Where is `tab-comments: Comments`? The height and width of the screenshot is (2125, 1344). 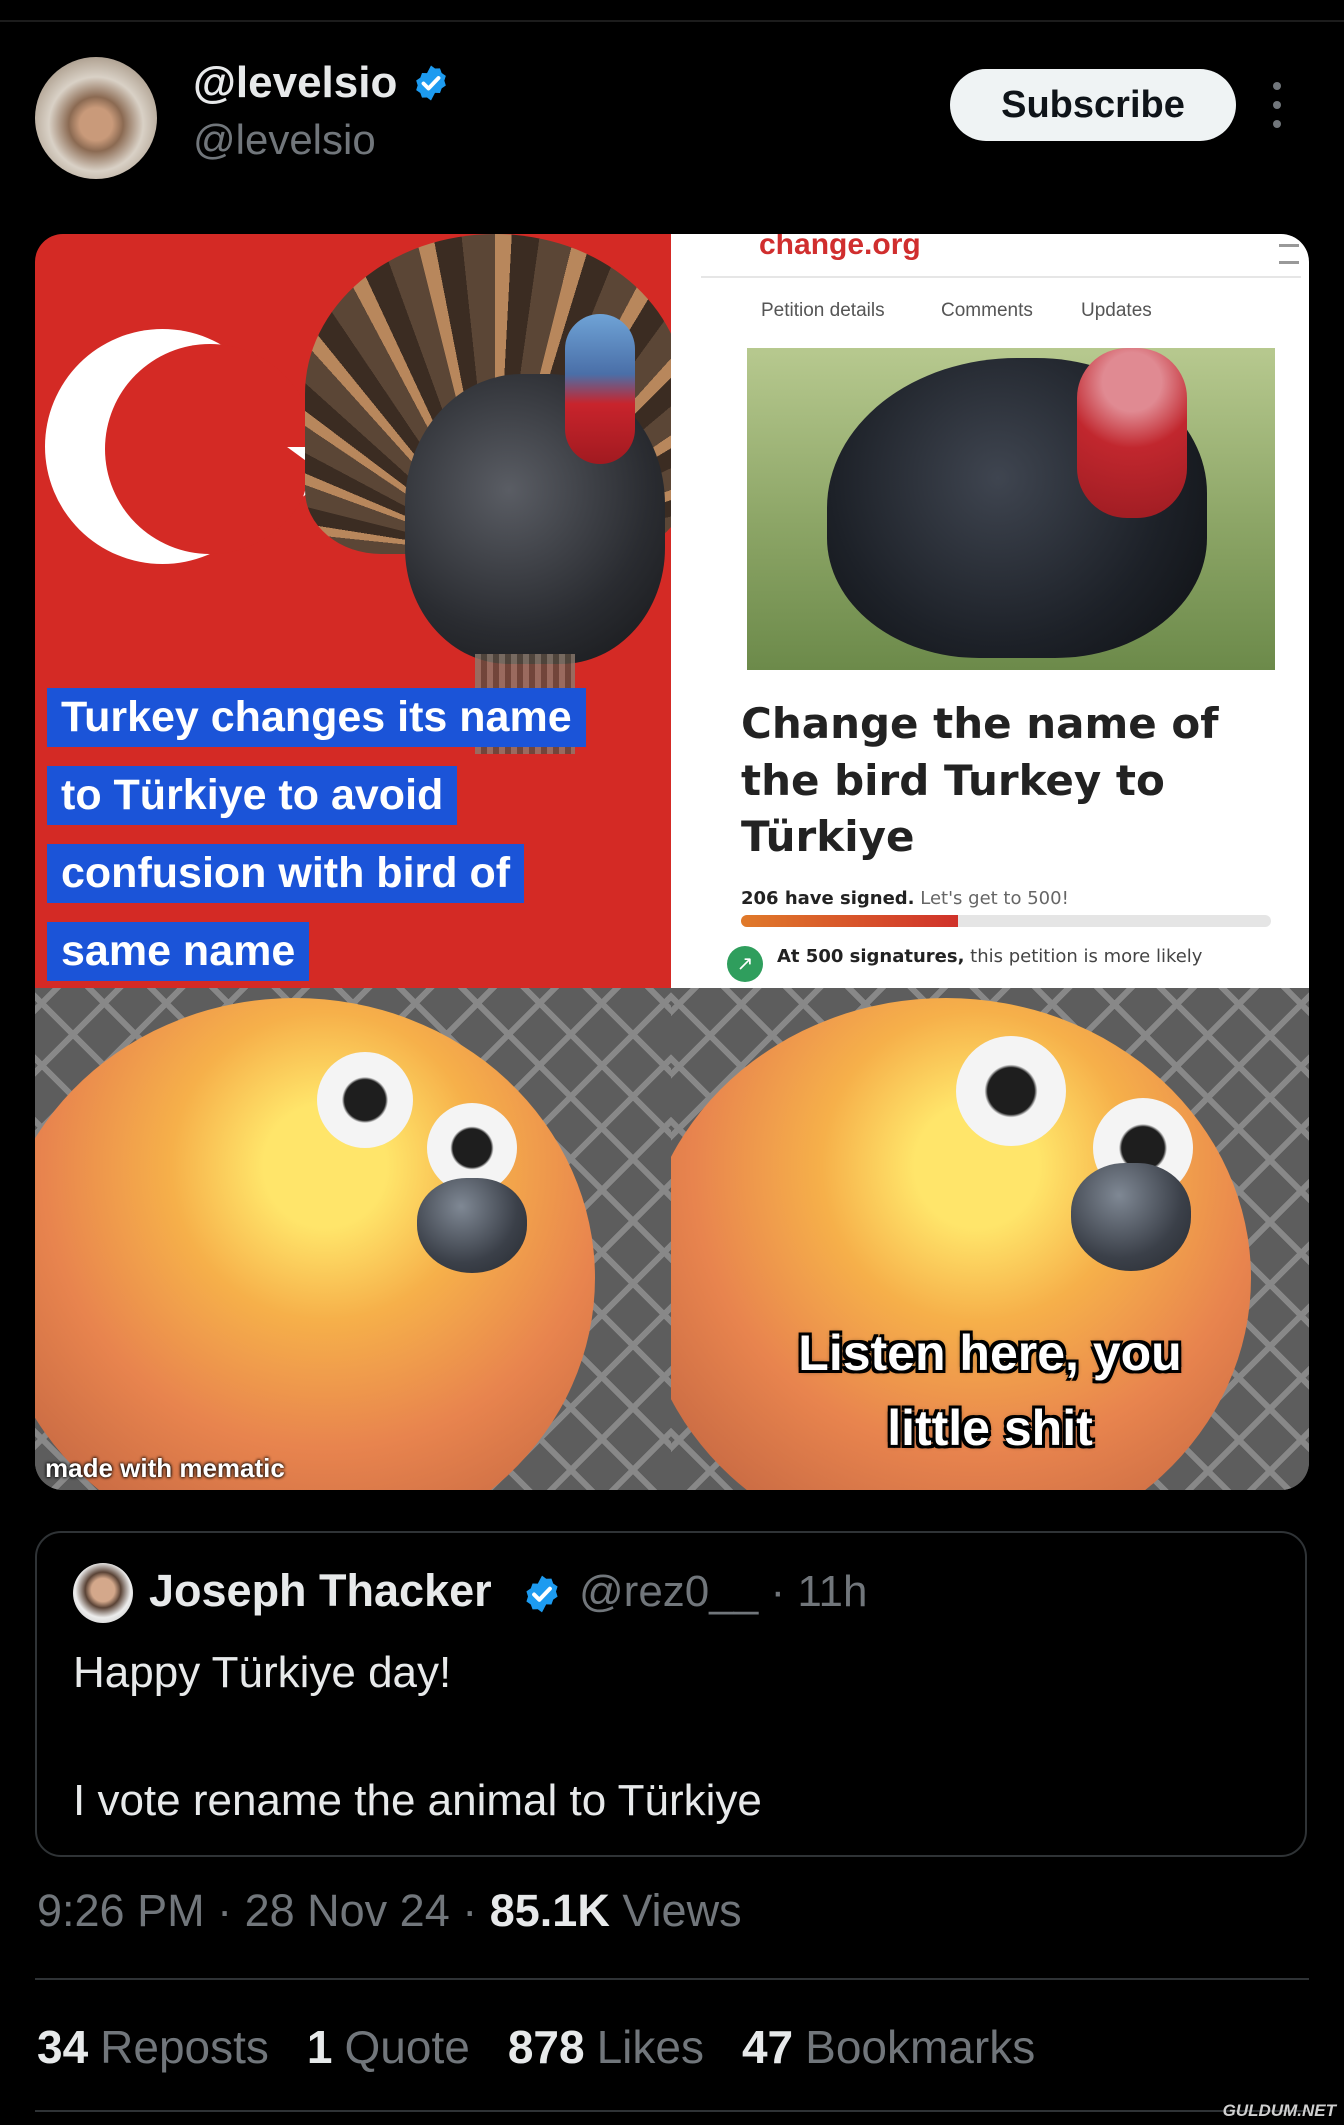
tab-comments: Comments is located at coordinates (987, 310).